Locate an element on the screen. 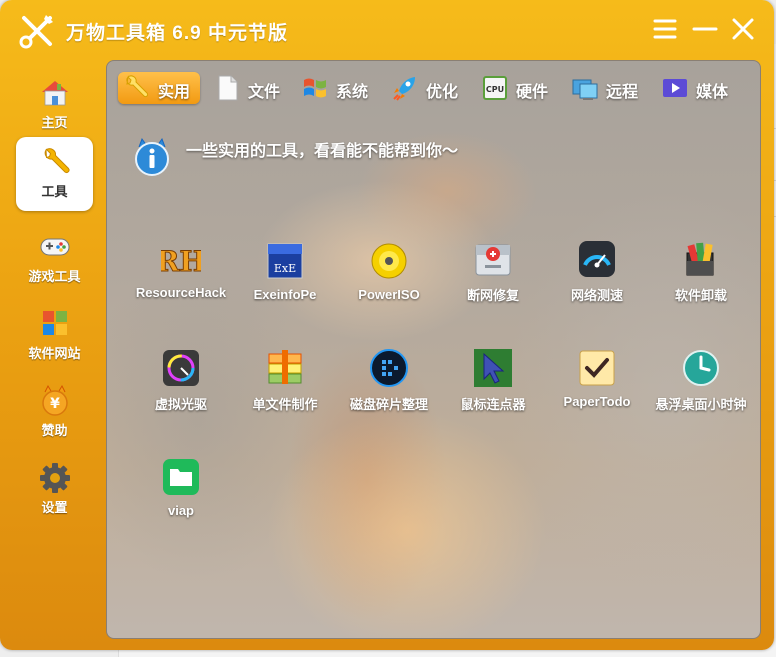 The image size is (776, 657). tool-label: 磁盘碎片整理 is located at coordinates (388, 404).